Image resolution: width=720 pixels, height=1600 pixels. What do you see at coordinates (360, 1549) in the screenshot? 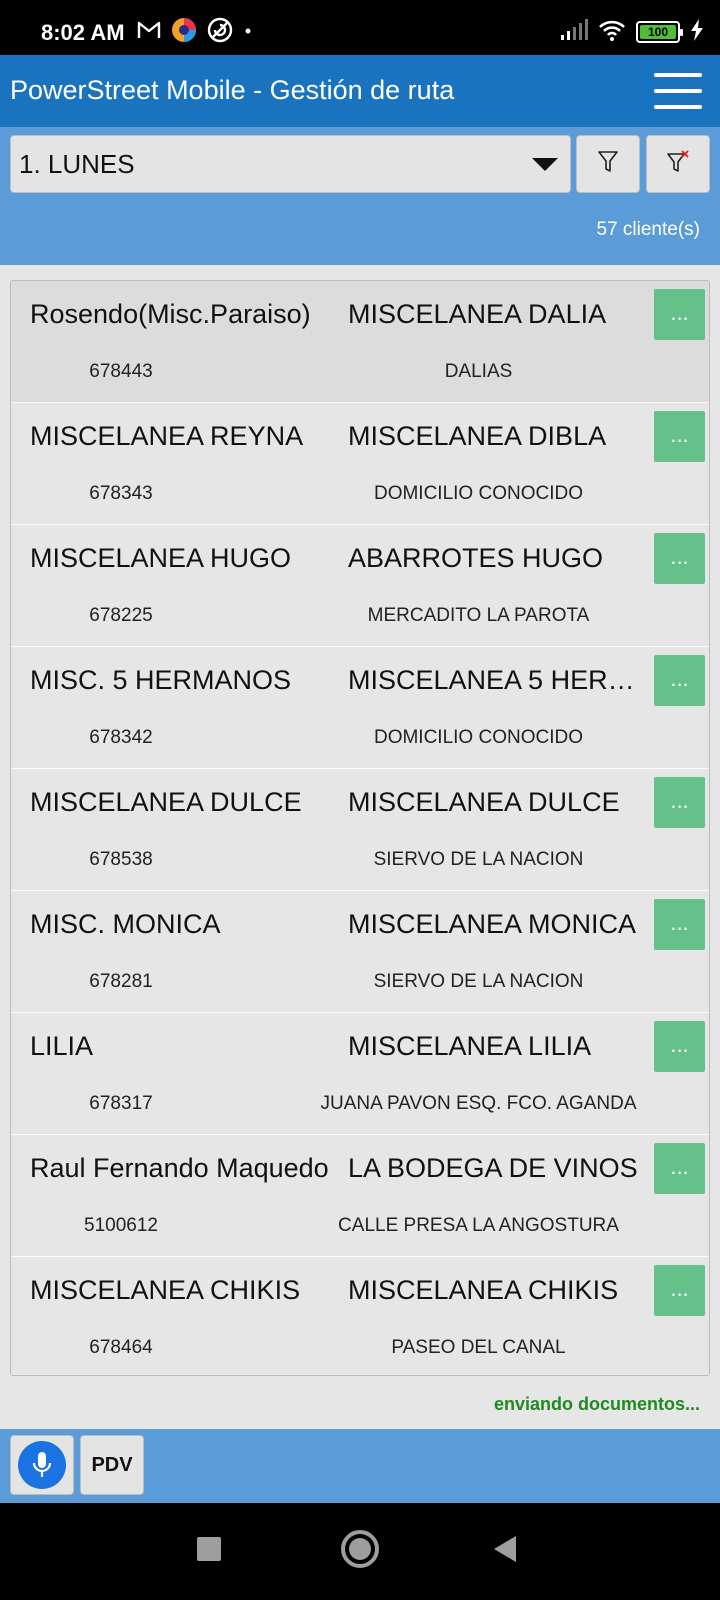
I see `home-icon` at bounding box center [360, 1549].